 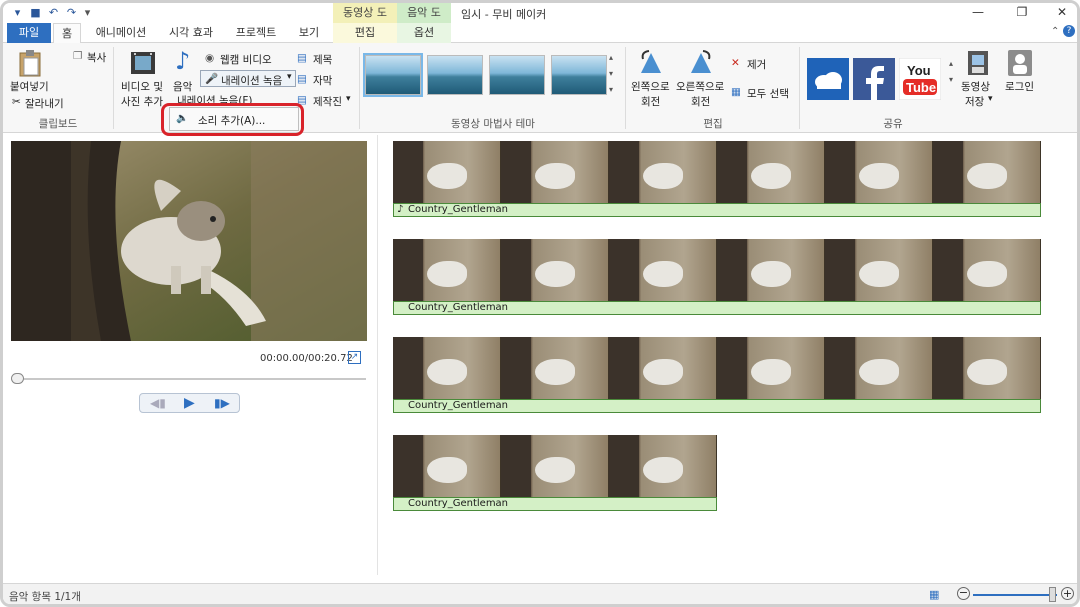 What do you see at coordinates (348, 99) in the screenshot?
I see `credits-dropdown-icon: ▾` at bounding box center [348, 99].